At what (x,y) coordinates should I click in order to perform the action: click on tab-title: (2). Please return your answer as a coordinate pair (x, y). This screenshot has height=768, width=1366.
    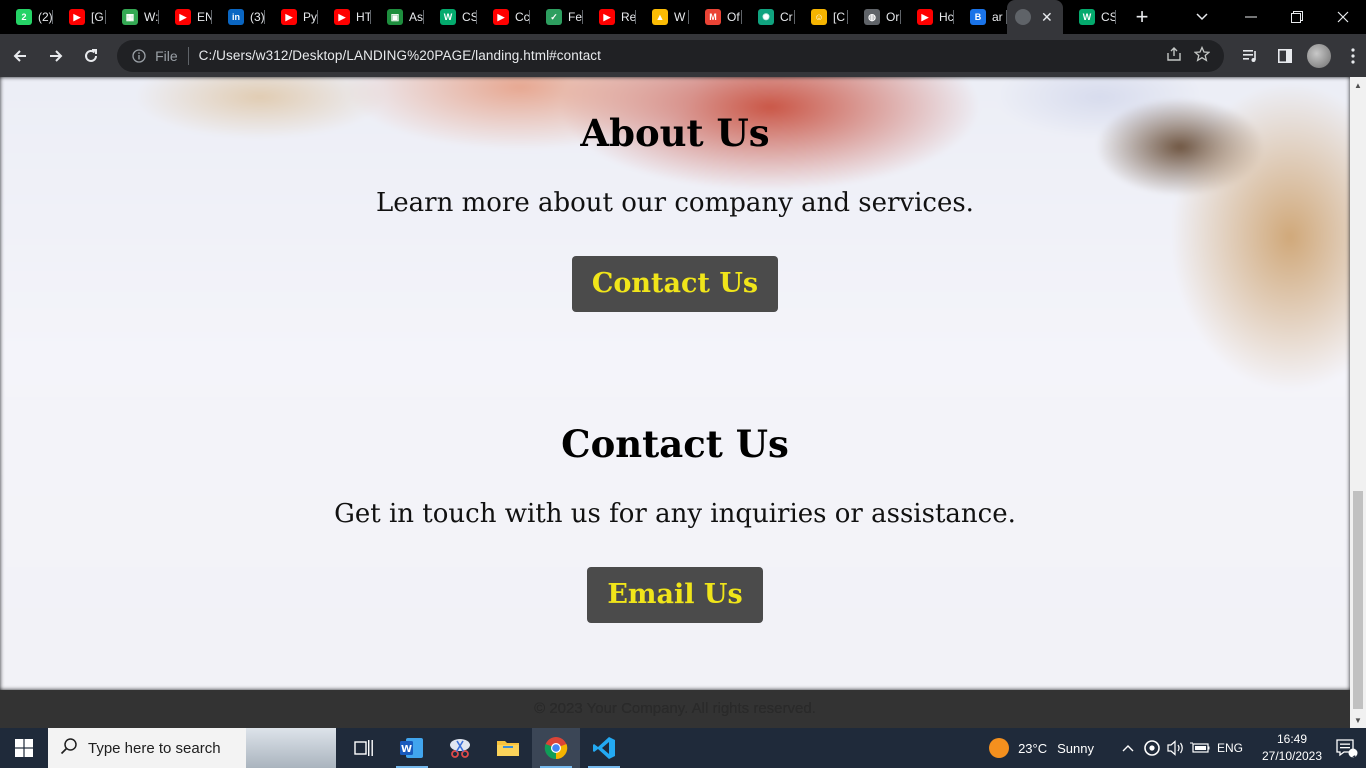
    Looking at the image, I should click on (45, 17).